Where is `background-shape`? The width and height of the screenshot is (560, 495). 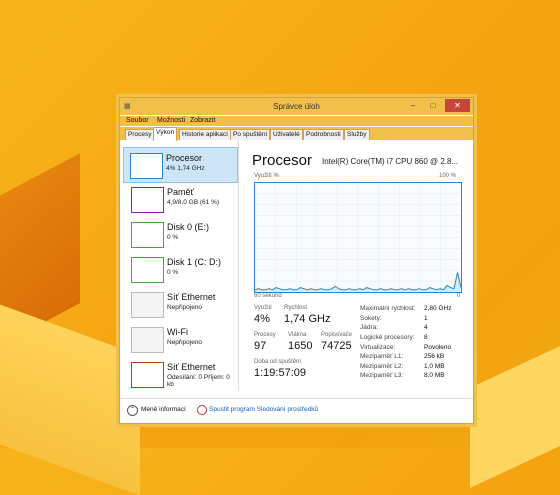
background-shape is located at coordinates (515, 410).